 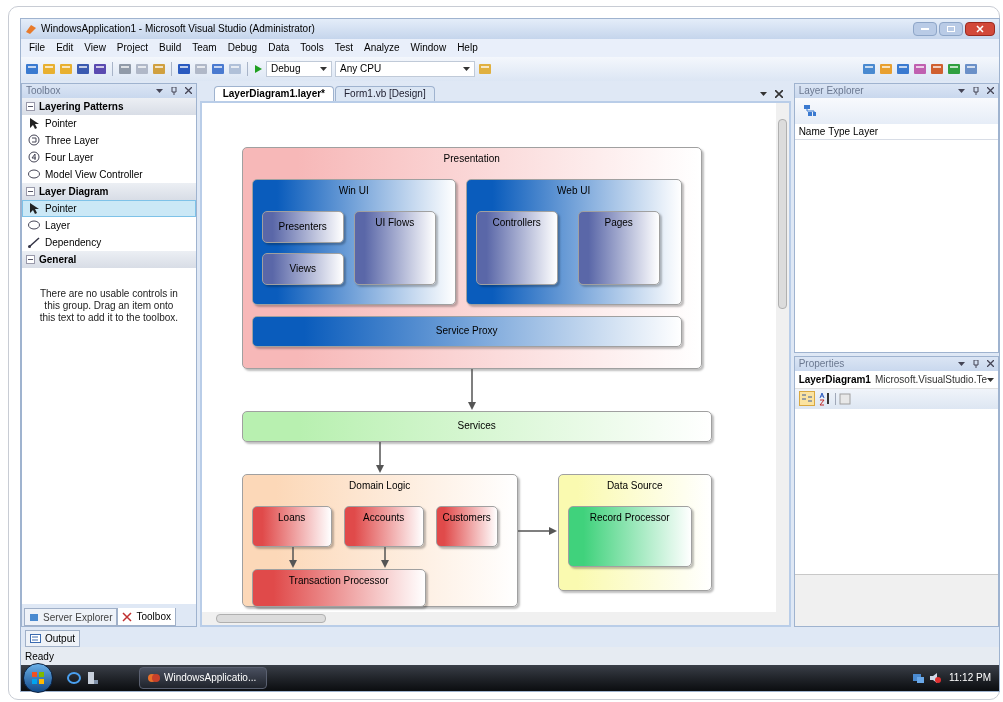 I want to click on layer-box: Presentation Win UI Presenters UI Flows Views Web UI Controllers Pages Service Proxy, so click(x=471, y=257).